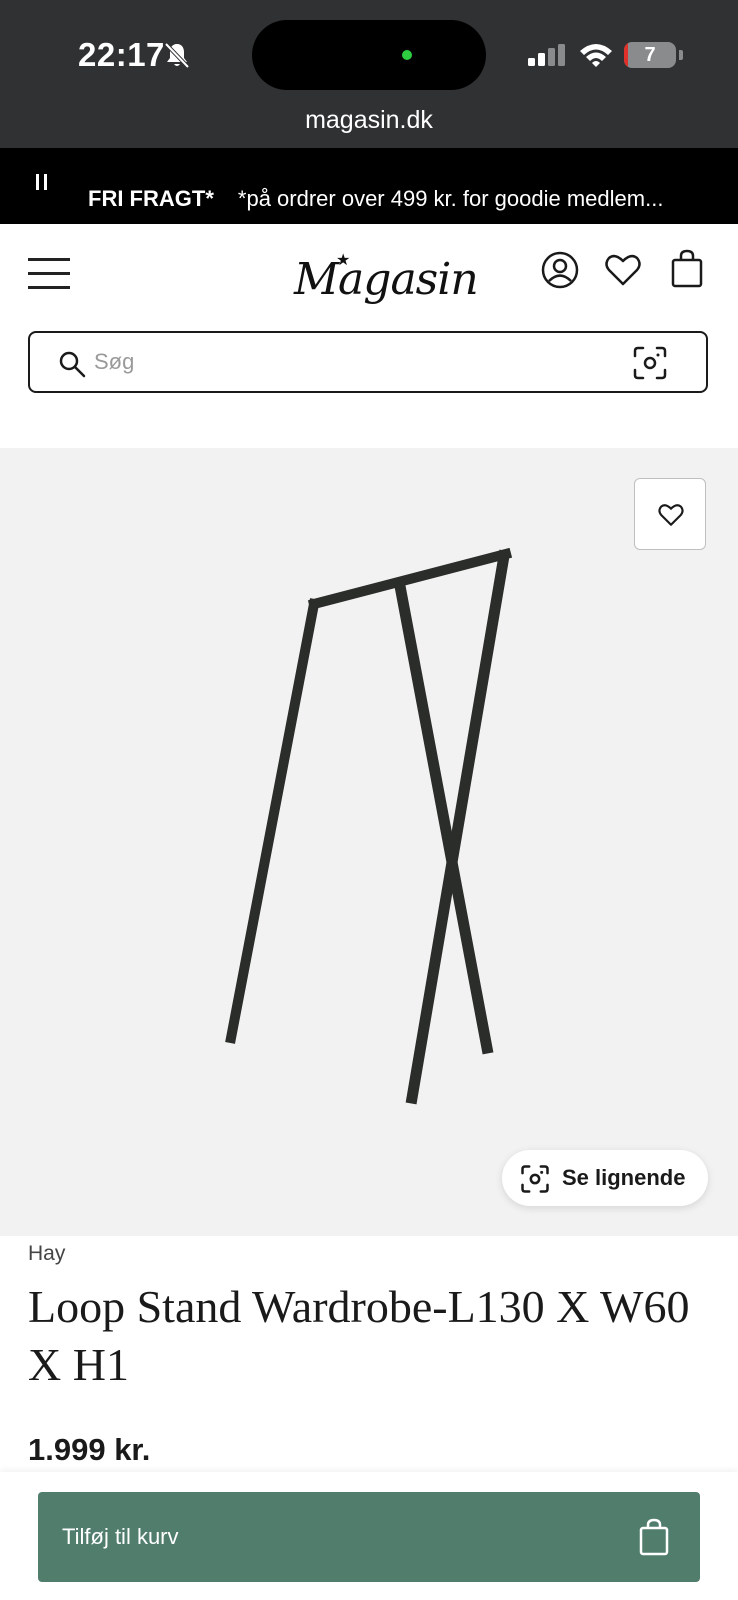  What do you see at coordinates (560, 270) in the screenshot?
I see `account-icon` at bounding box center [560, 270].